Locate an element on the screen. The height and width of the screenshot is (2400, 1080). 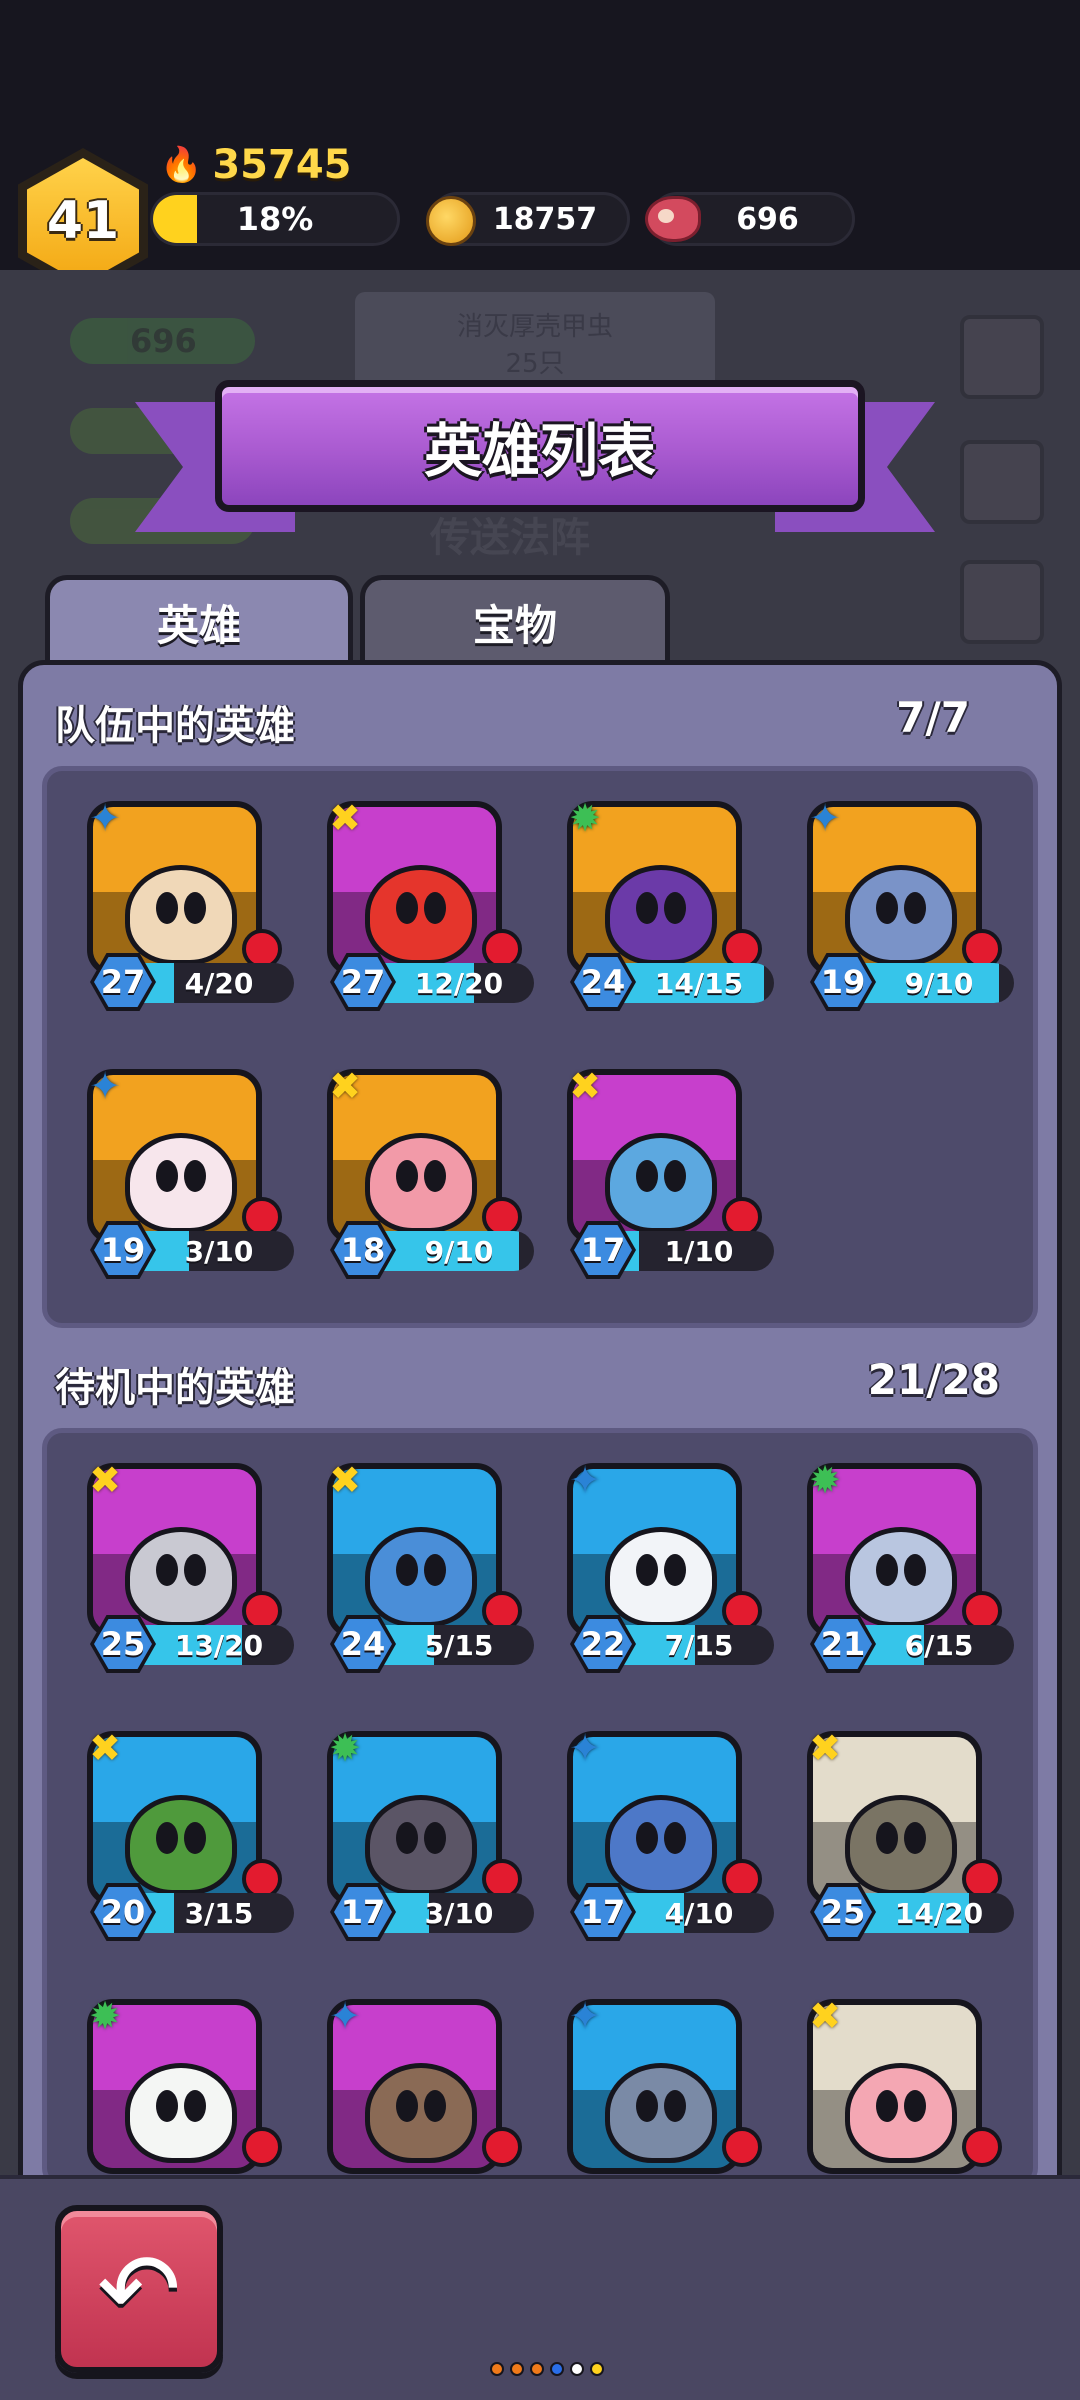
hero-card: ✖ 3/15 20 is located at coordinates (178, 1826).